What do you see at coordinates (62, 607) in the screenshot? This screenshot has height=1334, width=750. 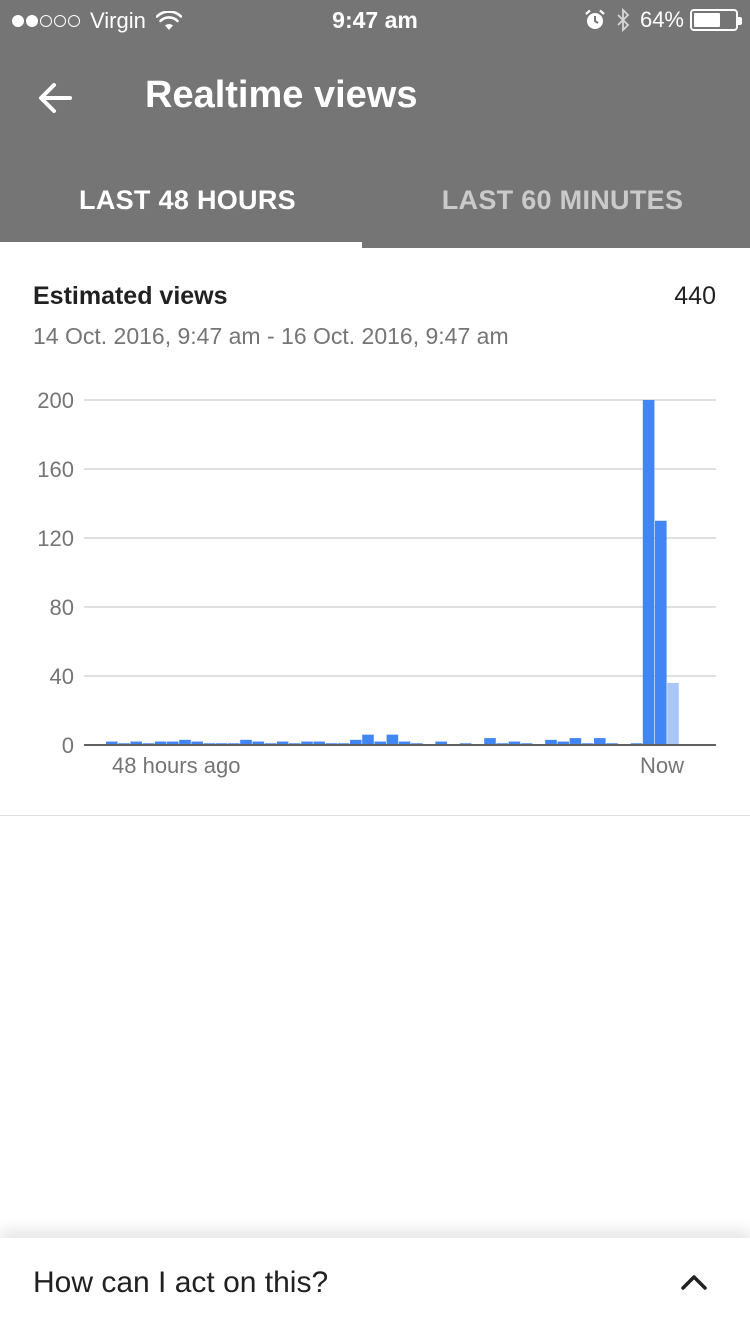 I see `y-tick-label: 80` at bounding box center [62, 607].